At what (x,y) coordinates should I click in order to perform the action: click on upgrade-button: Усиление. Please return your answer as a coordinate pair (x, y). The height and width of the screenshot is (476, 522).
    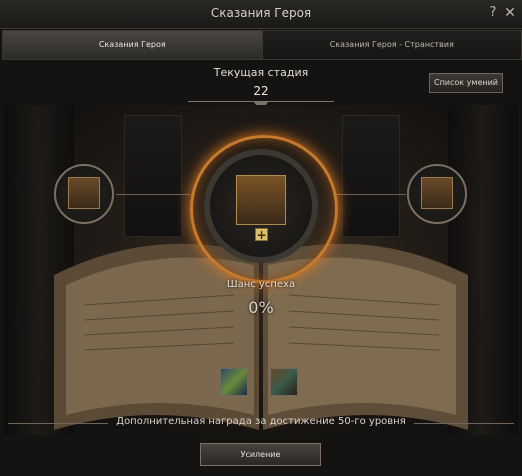
    Looking at the image, I should click on (260, 454).